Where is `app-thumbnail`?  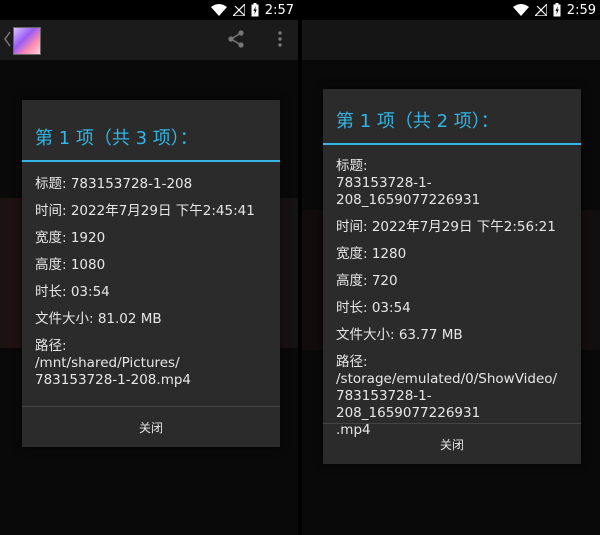
app-thumbnail is located at coordinates (27, 41).